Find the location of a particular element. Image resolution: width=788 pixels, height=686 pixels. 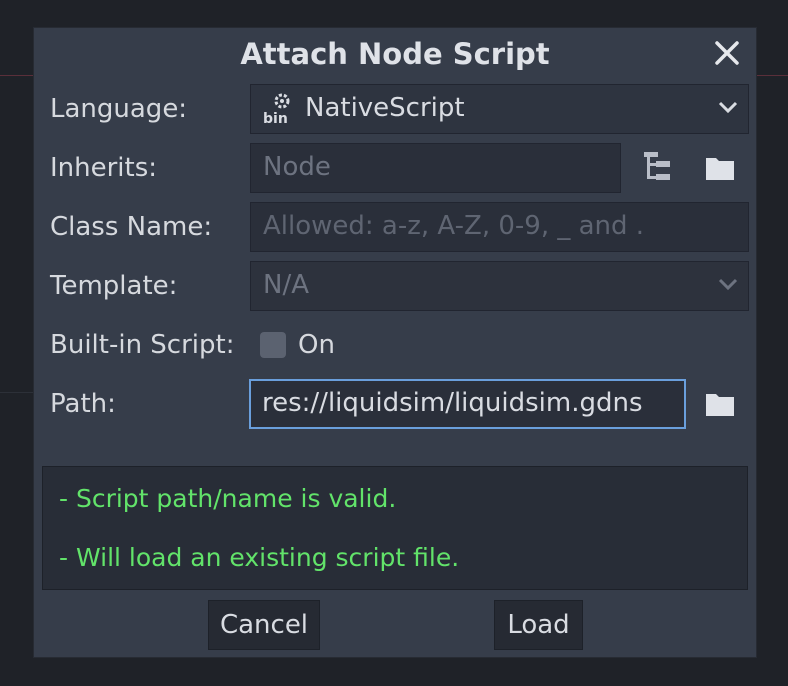

cancel-button: Cancel is located at coordinates (264, 625).